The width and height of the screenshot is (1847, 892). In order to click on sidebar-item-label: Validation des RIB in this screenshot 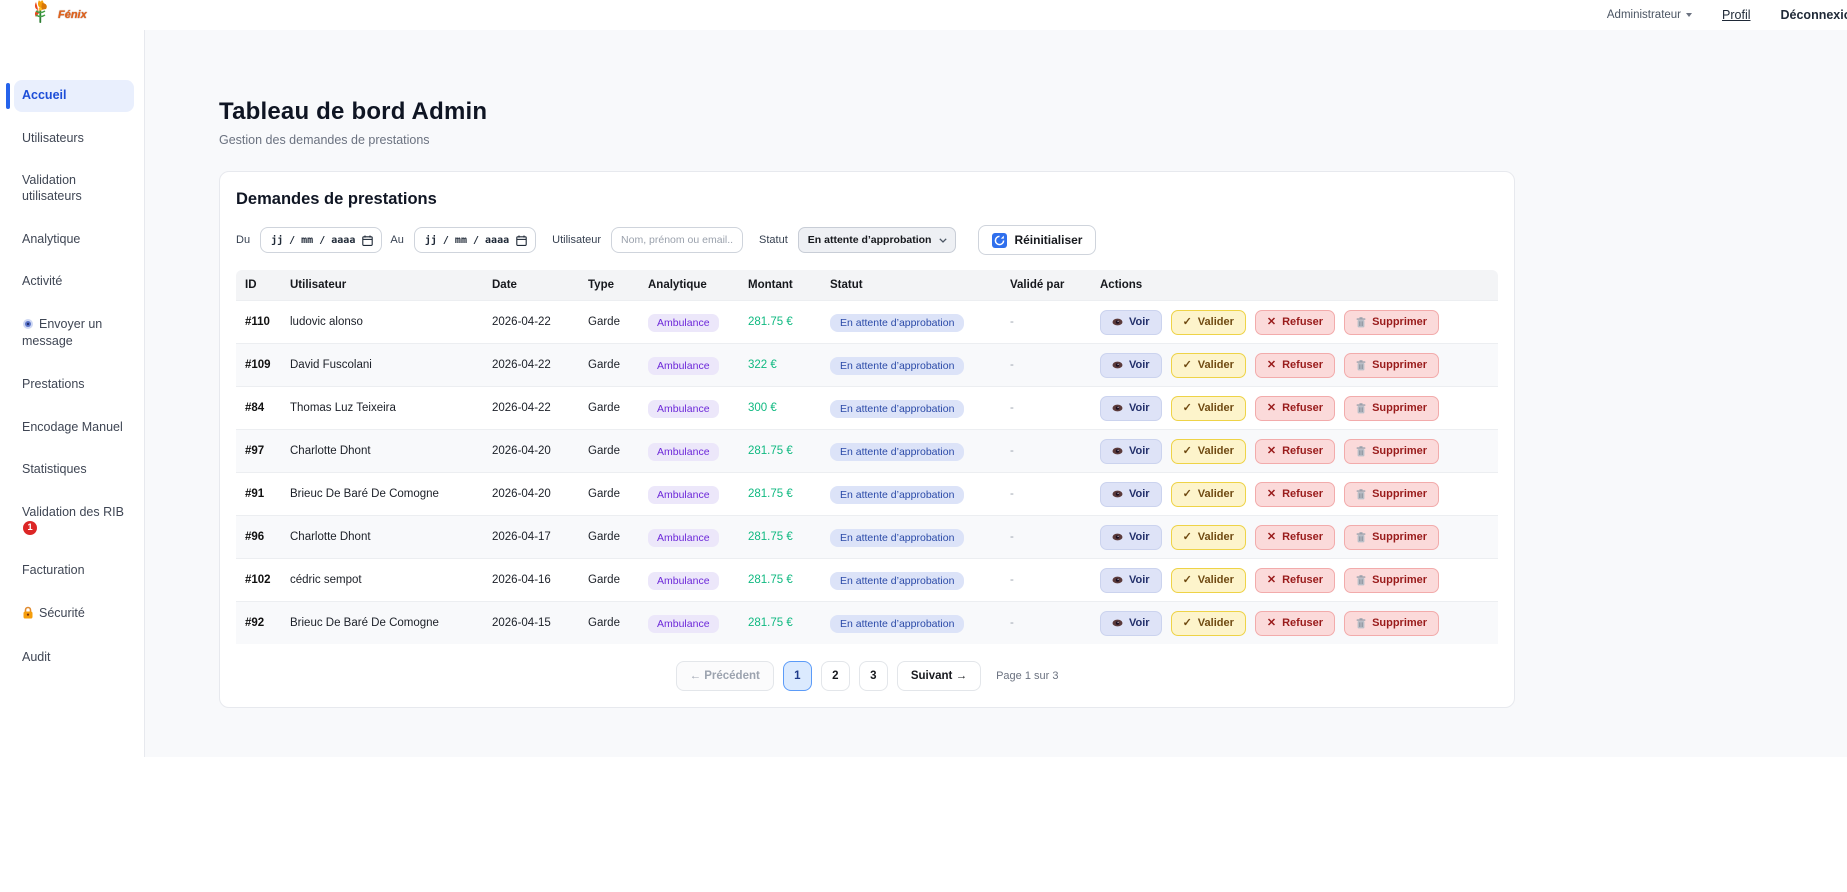, I will do `click(73, 511)`.